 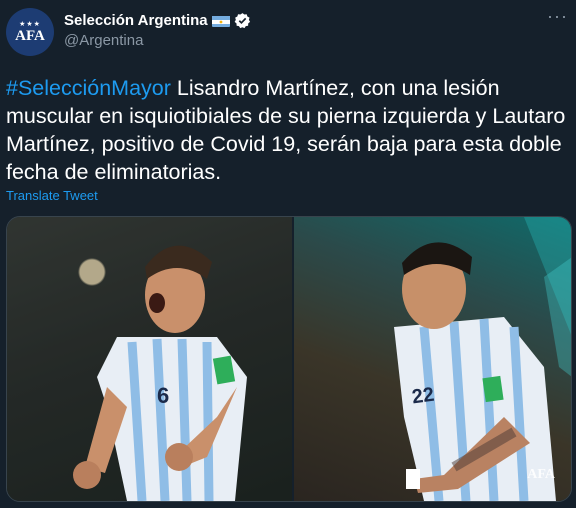 What do you see at coordinates (423, 396) in the screenshot?
I see `jersey-number-right: 22` at bounding box center [423, 396].